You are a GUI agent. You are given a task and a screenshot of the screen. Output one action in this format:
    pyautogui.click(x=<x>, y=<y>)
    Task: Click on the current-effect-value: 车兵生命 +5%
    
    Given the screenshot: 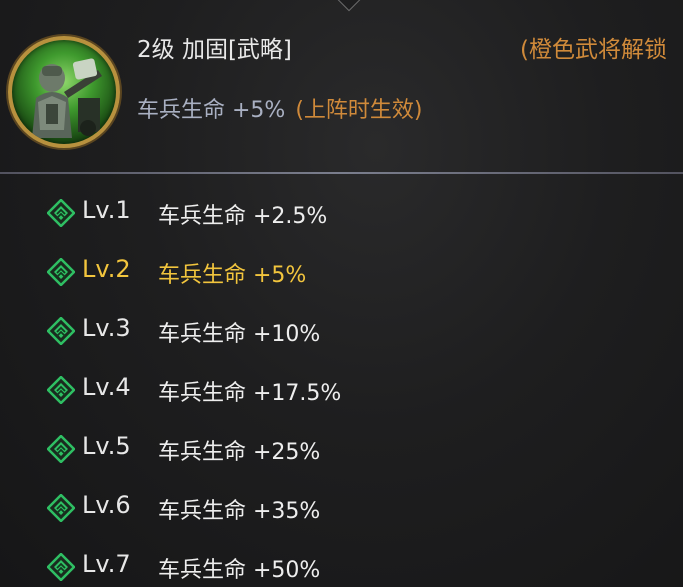 What is the action you would take?
    pyautogui.click(x=211, y=110)
    